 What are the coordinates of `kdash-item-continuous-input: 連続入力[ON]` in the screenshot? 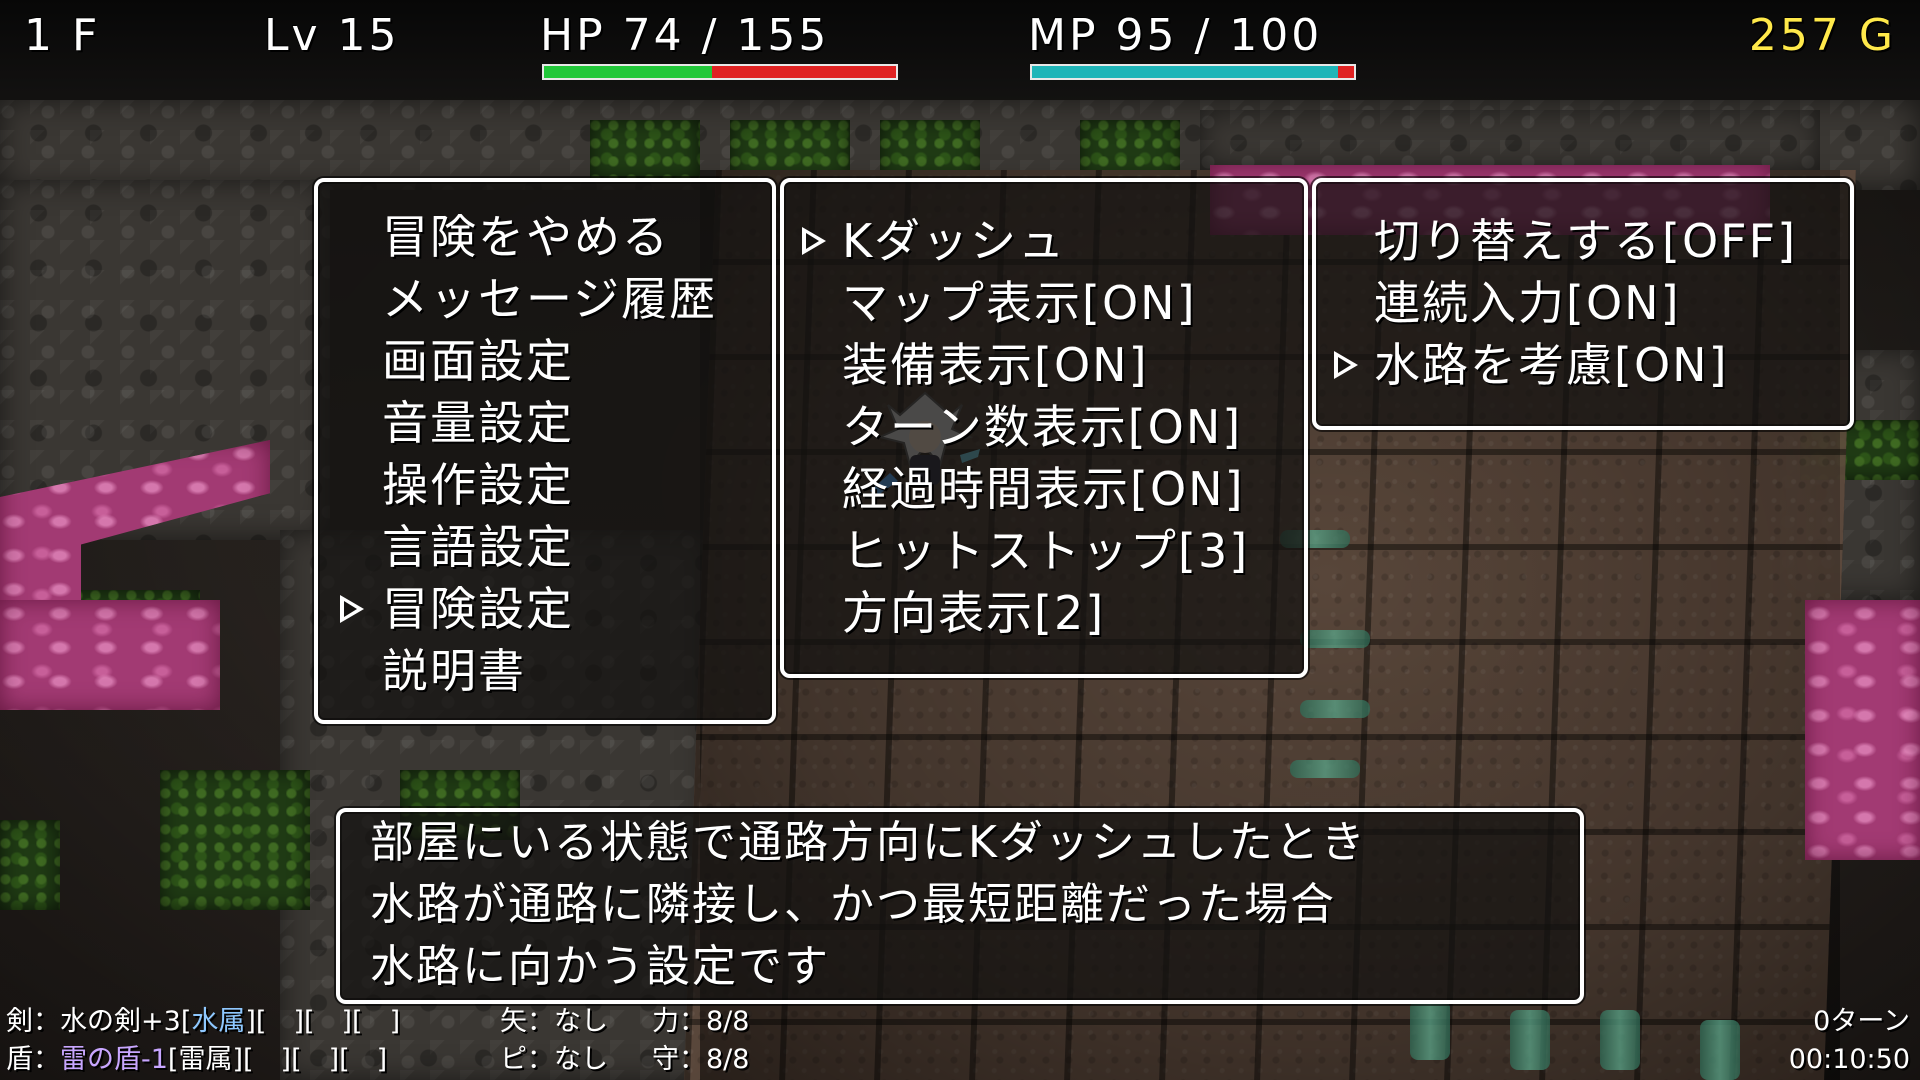 It's located at (1527, 303).